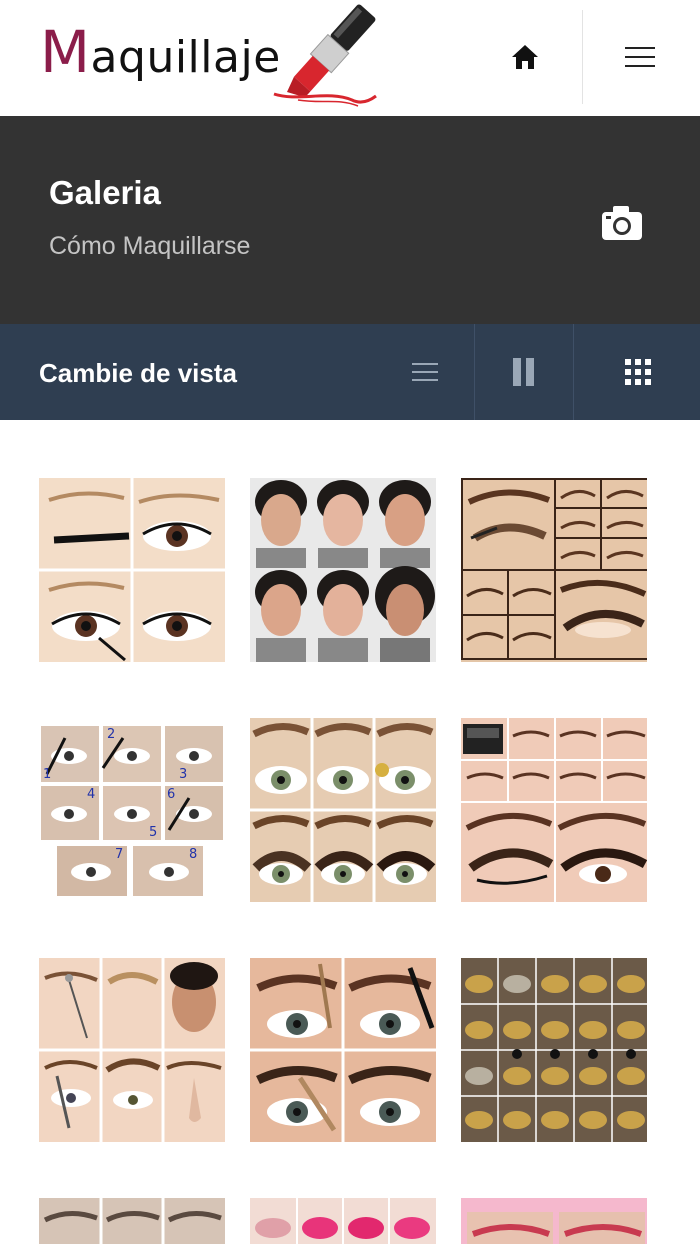  I want to click on svg-text: 2, so click(111, 734).